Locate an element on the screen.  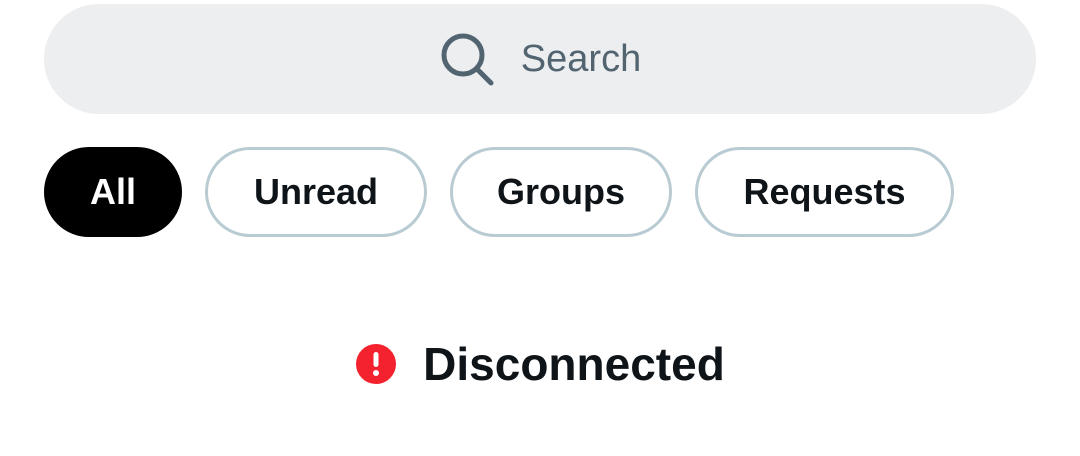
filter-chip-label: Unread is located at coordinates (316, 191).